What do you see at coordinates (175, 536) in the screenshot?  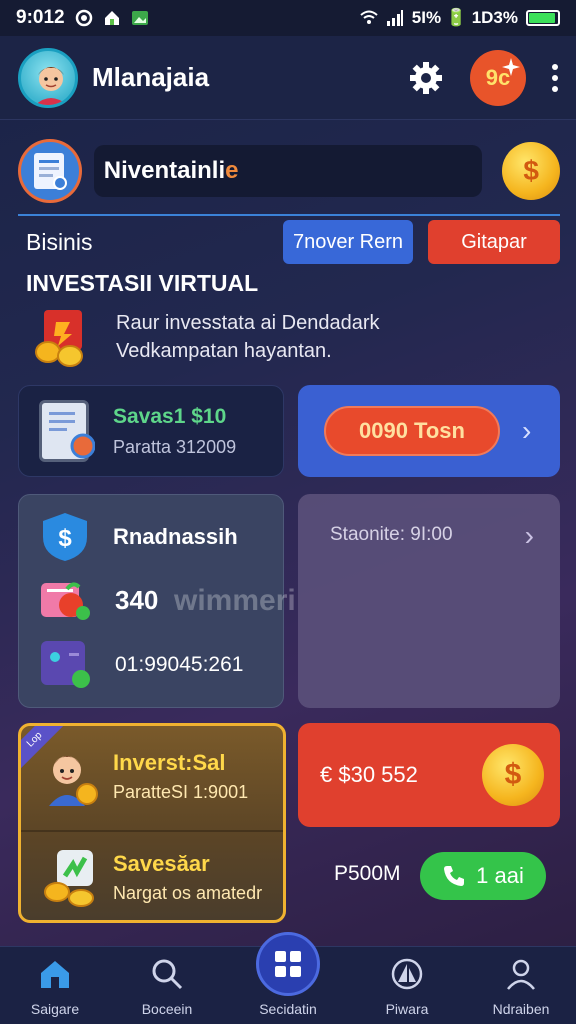 I see `stats-row1: Rnadnassih` at bounding box center [175, 536].